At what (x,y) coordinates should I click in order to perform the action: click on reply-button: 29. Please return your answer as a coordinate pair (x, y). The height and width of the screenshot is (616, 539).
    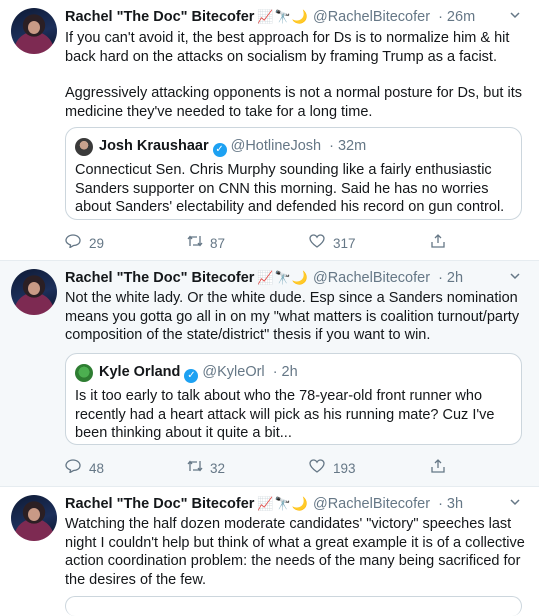
    Looking at the image, I should click on (84, 242).